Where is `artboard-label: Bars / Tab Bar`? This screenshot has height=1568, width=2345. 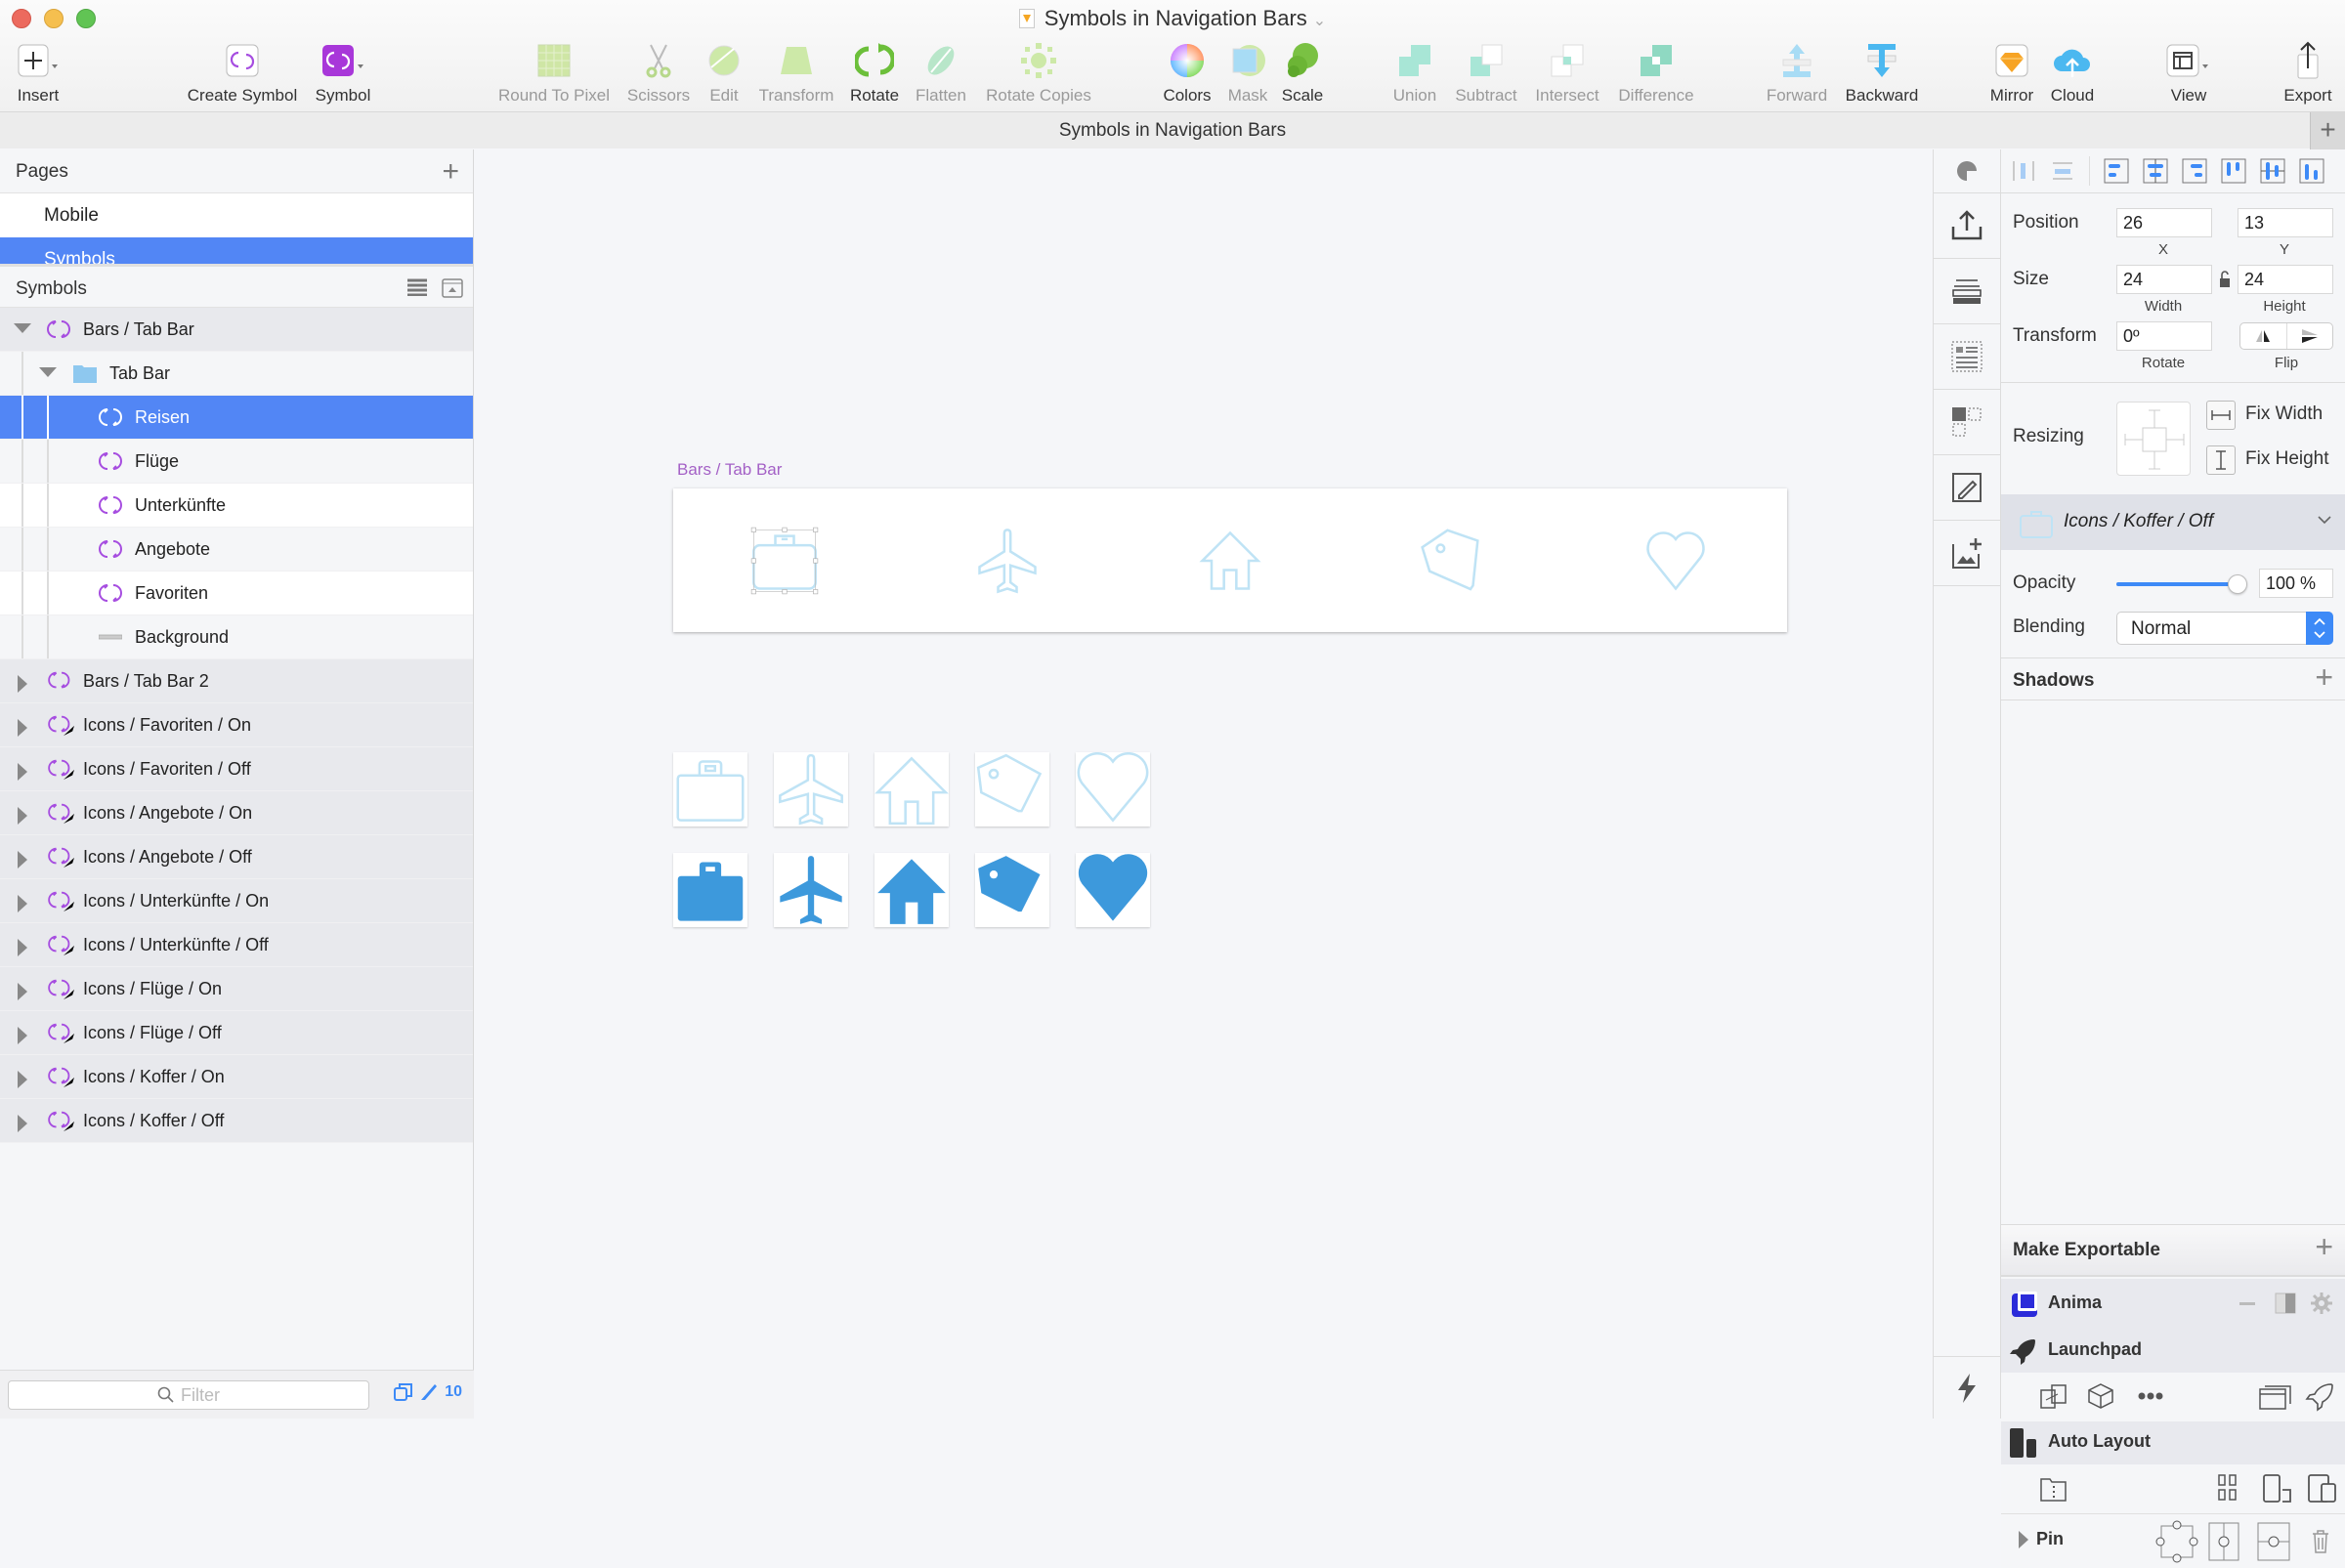 artboard-label: Bars / Tab Bar is located at coordinates (729, 470).